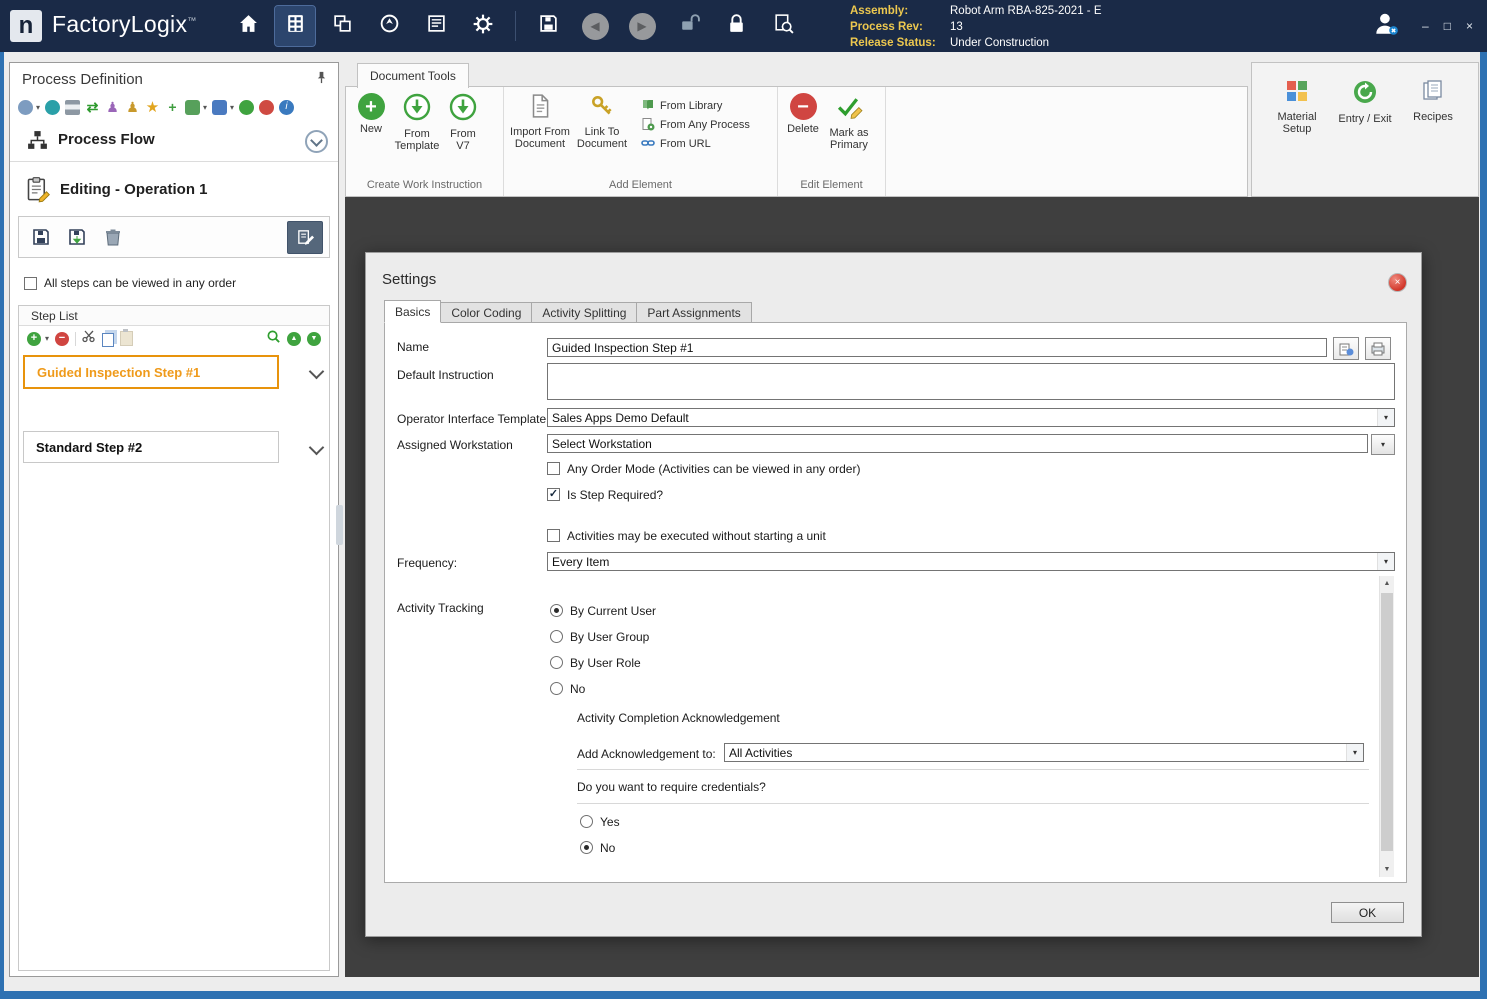 The image size is (1487, 999). Describe the element at coordinates (803, 113) in the screenshot. I see `delete-element-button: − Delete` at that location.